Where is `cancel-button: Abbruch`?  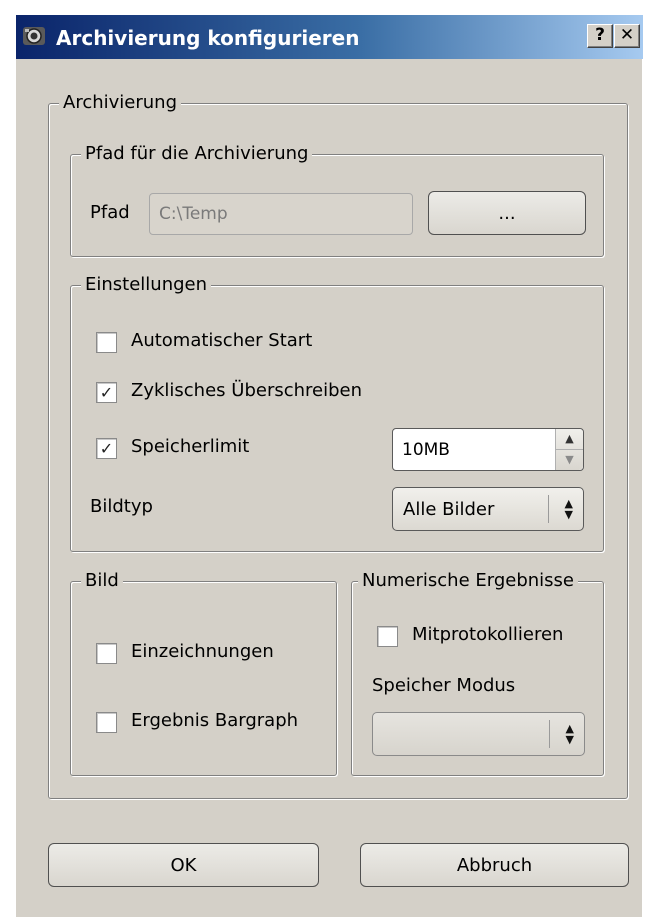
cancel-button: Abbruch is located at coordinates (494, 865).